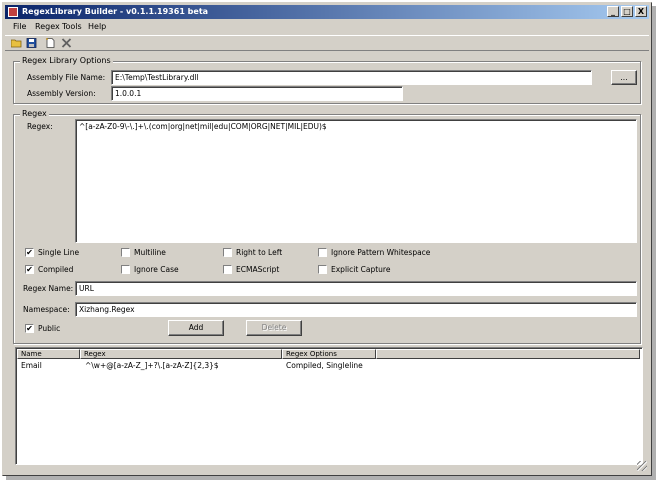 Image resolution: width=660 pixels, height=484 pixels. I want to click on add-button: Add, so click(196, 328).